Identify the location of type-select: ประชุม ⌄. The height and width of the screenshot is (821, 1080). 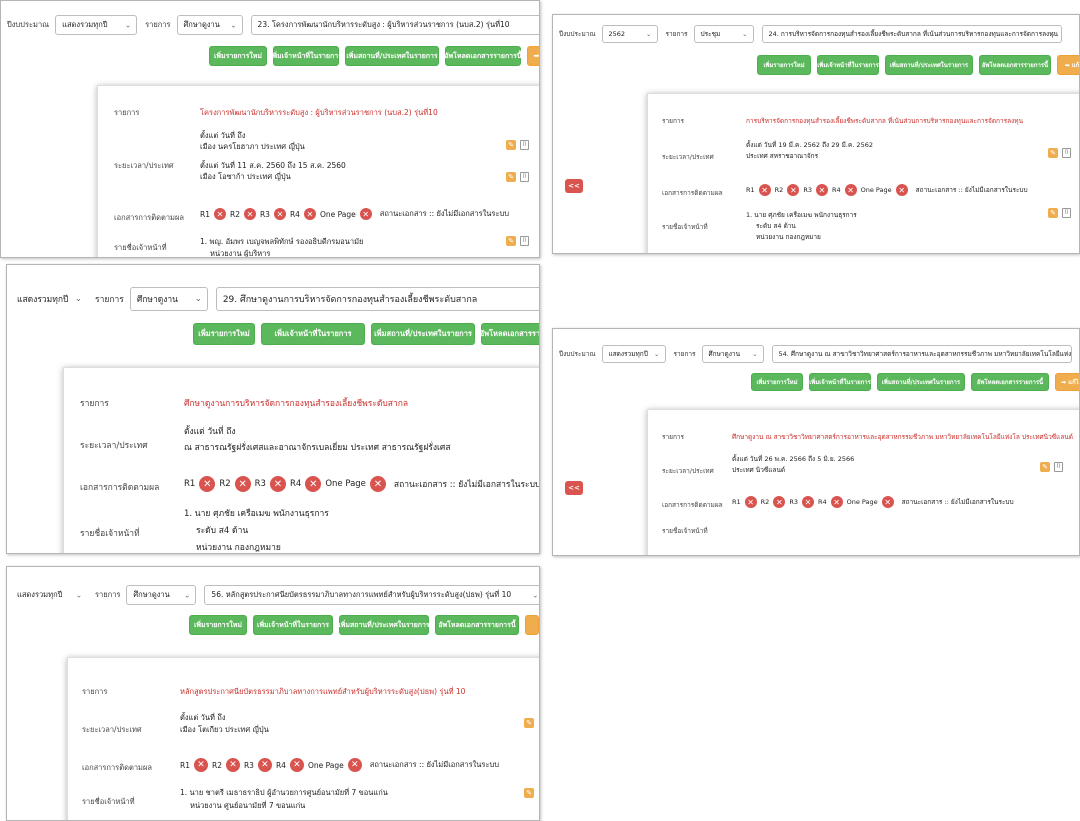
(723, 34).